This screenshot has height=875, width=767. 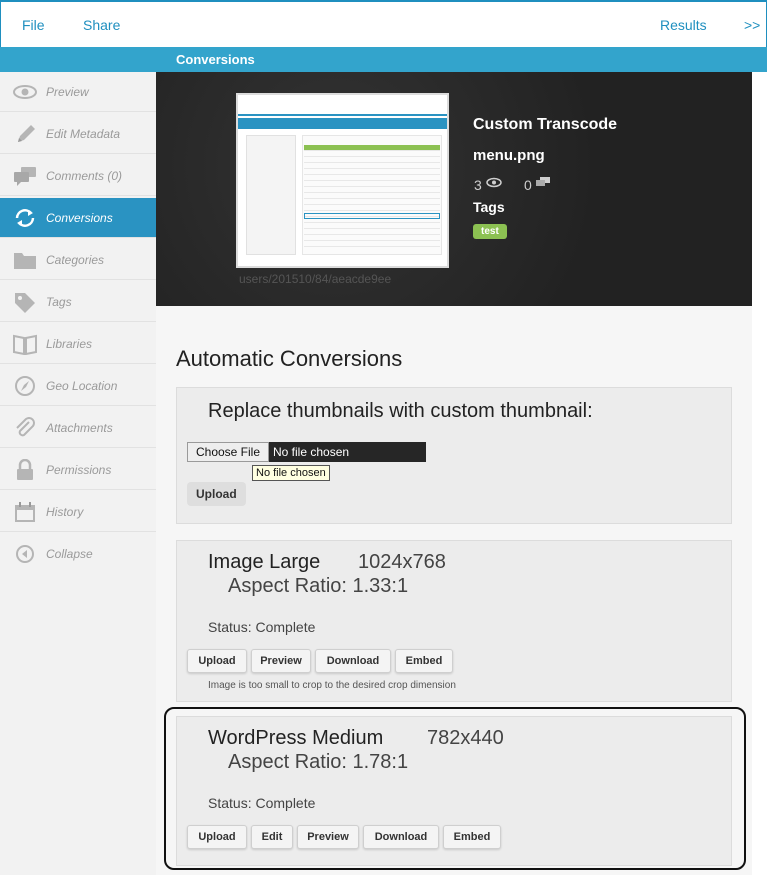 I want to click on sidebar-item-label: Attachments, so click(x=79, y=428).